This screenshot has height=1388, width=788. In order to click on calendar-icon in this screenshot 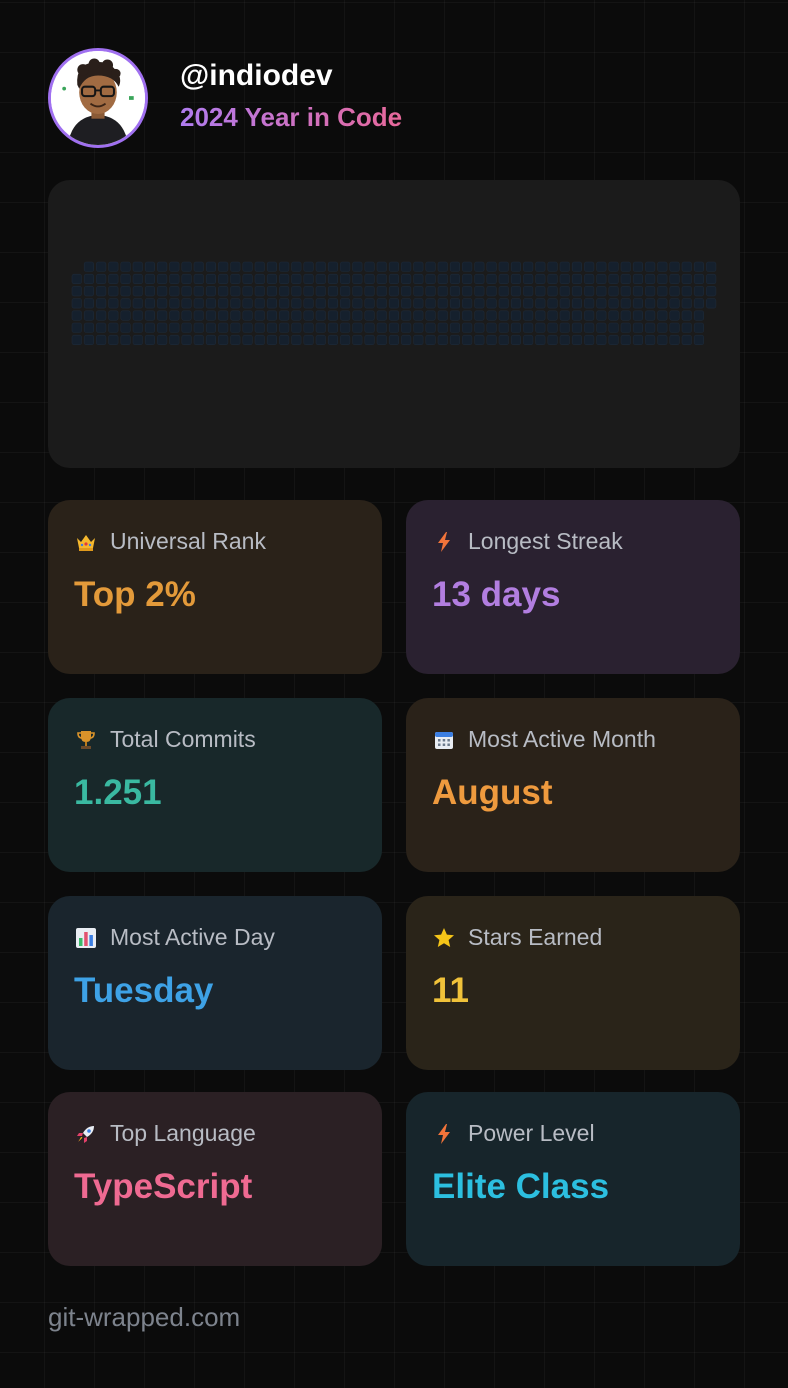, I will do `click(444, 740)`.